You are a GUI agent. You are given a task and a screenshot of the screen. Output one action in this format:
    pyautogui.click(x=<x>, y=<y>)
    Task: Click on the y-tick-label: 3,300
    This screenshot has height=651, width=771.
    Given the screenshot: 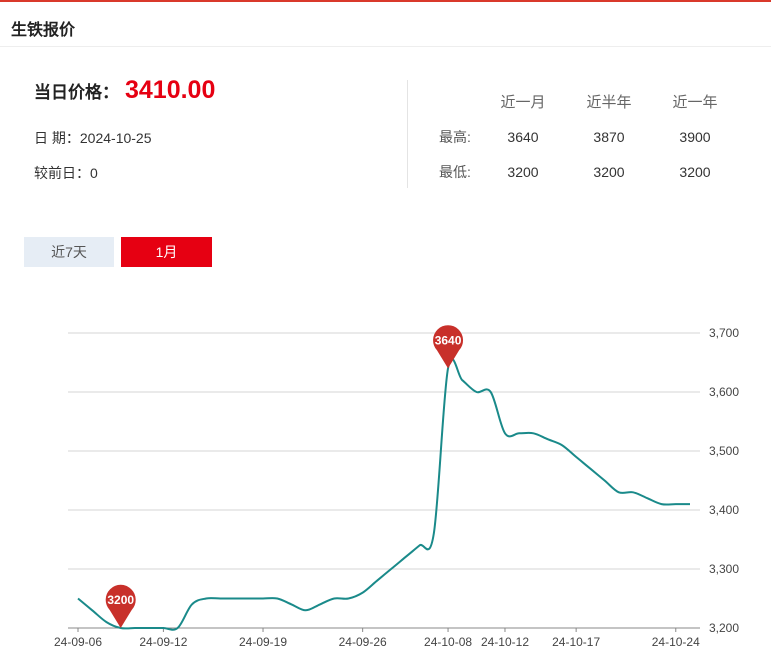 What is the action you would take?
    pyautogui.click(x=724, y=569)
    